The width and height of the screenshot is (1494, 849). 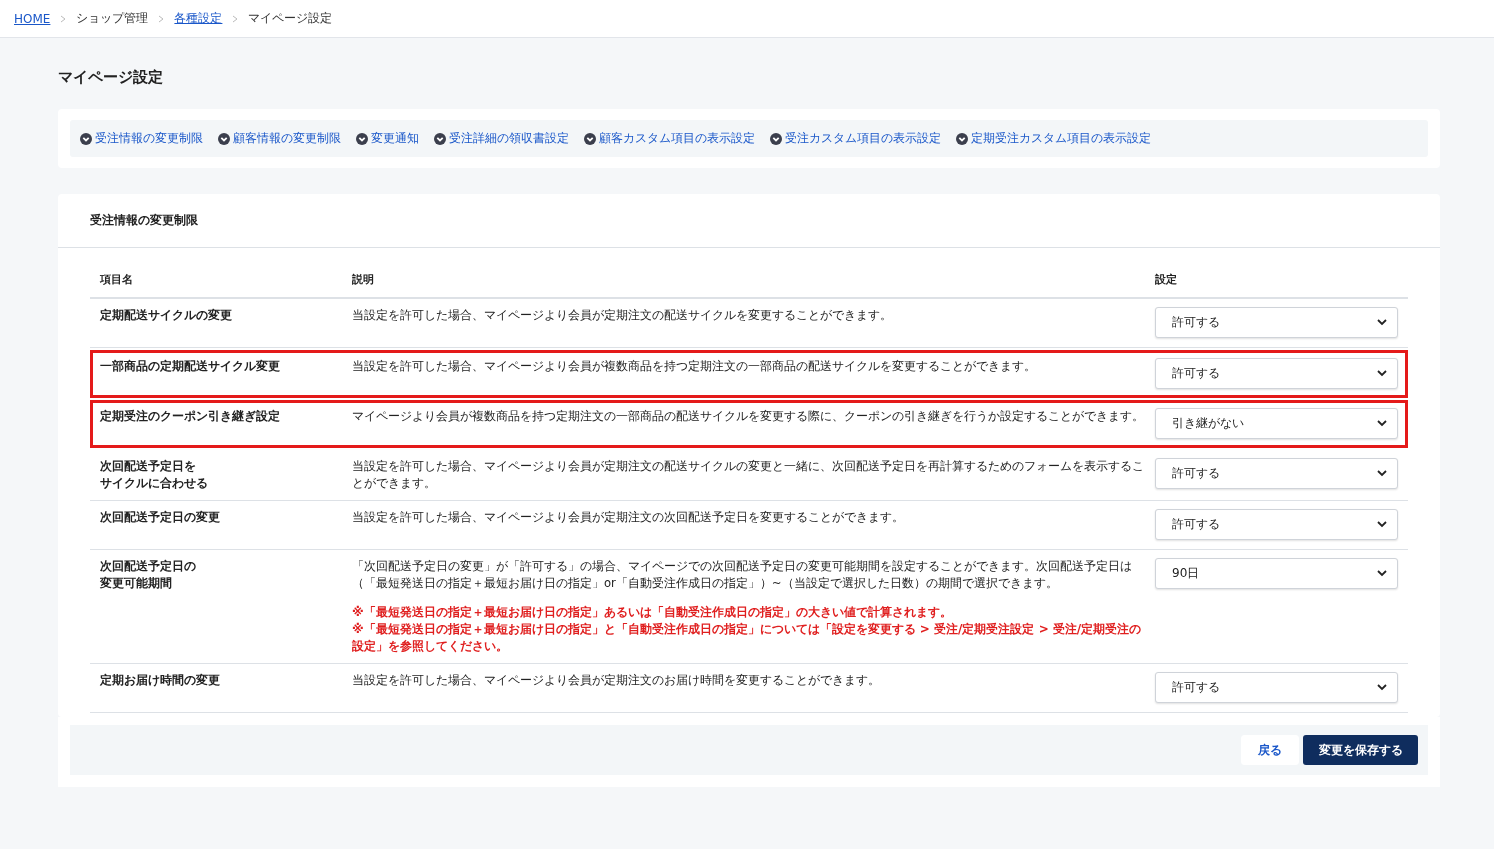 I want to click on setting-name: 一部商品の定期配送サイクル変更, so click(x=190, y=366).